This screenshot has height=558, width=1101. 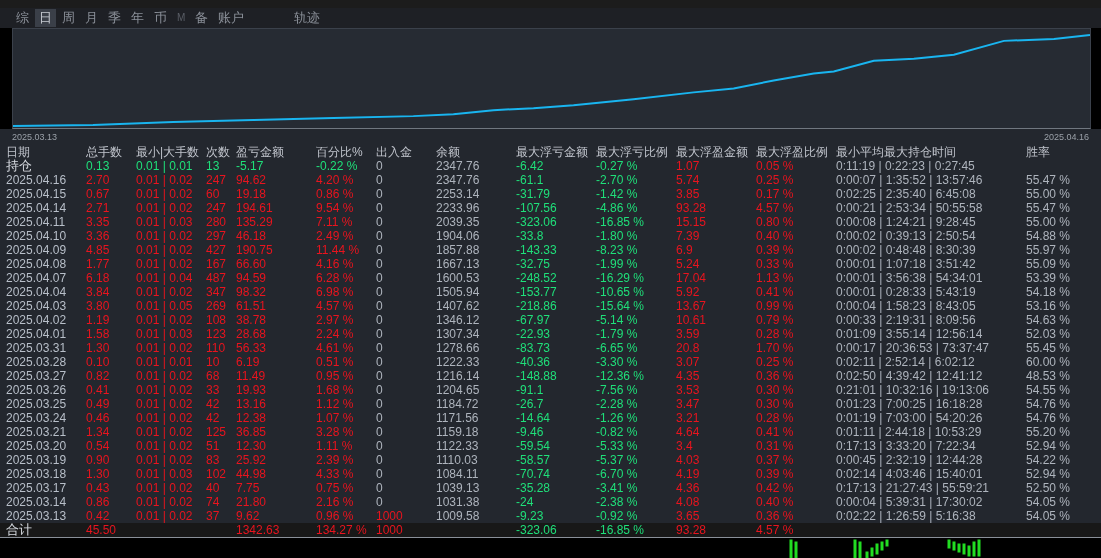 What do you see at coordinates (335, 334) in the screenshot?
I see `table-cell-text: 2.24 %` at bounding box center [335, 334].